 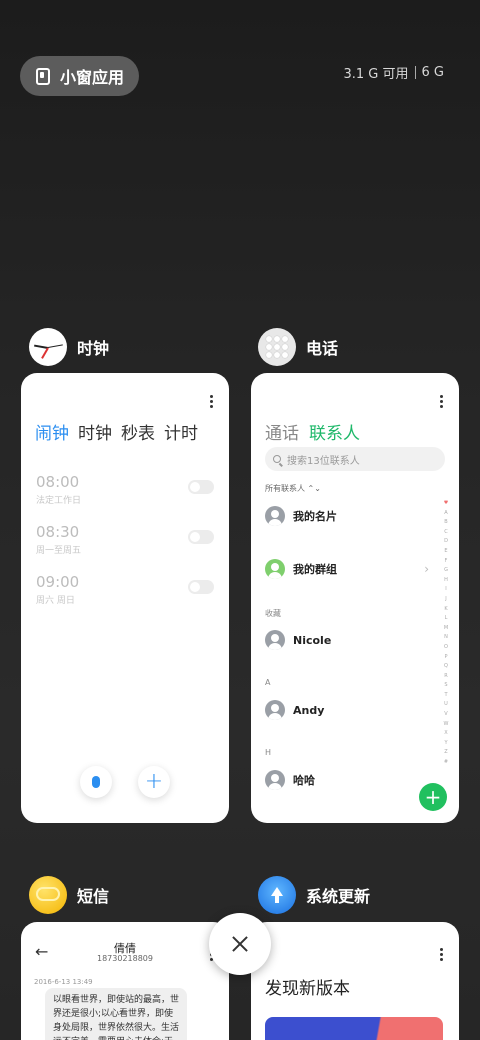 I want to click on index-letter: F, so click(x=446, y=562).